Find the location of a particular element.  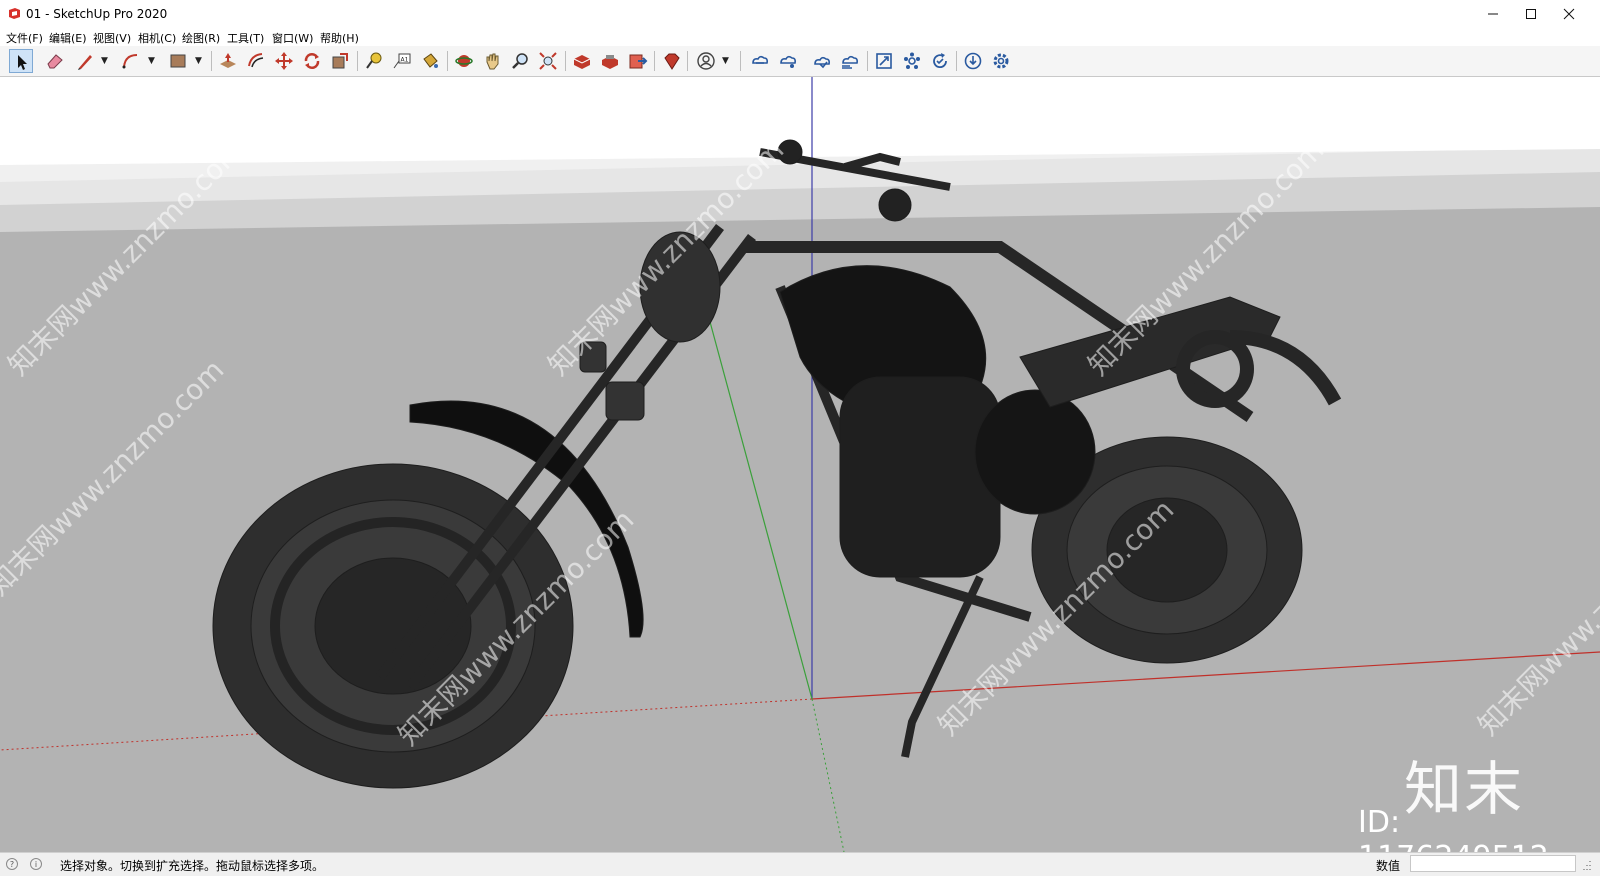

geo-location-icon: ? is located at coordinates (12, 864).